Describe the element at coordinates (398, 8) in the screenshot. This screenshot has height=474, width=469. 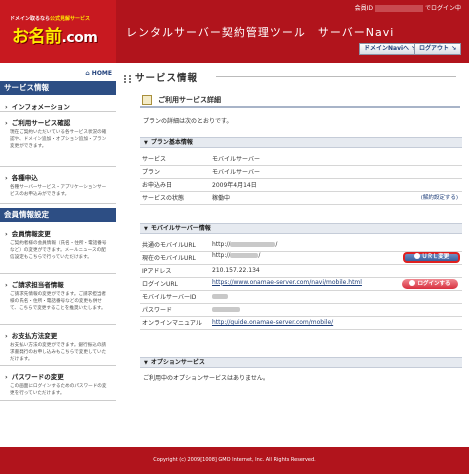
I see `user-id-redacted` at that location.